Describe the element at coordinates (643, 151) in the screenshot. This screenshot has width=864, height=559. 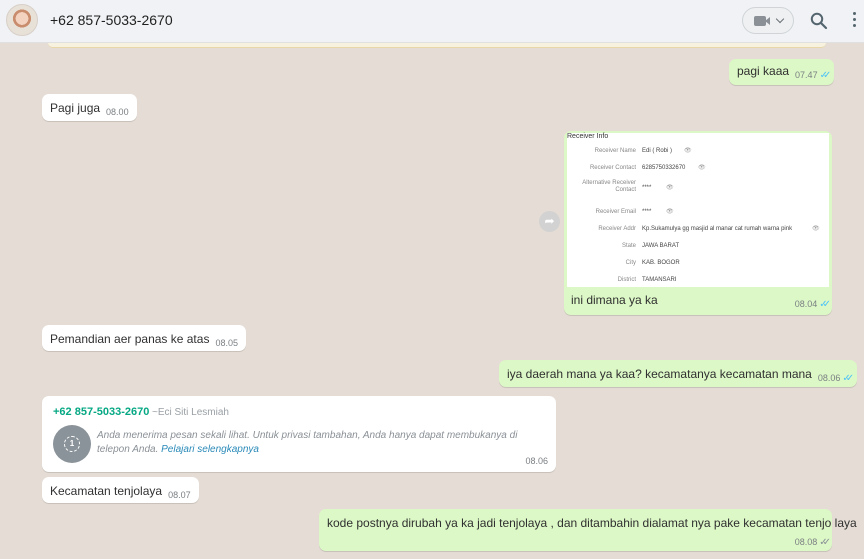
I see `receiver-row: Receiver Name Edi ( Robi ) 👁` at that location.